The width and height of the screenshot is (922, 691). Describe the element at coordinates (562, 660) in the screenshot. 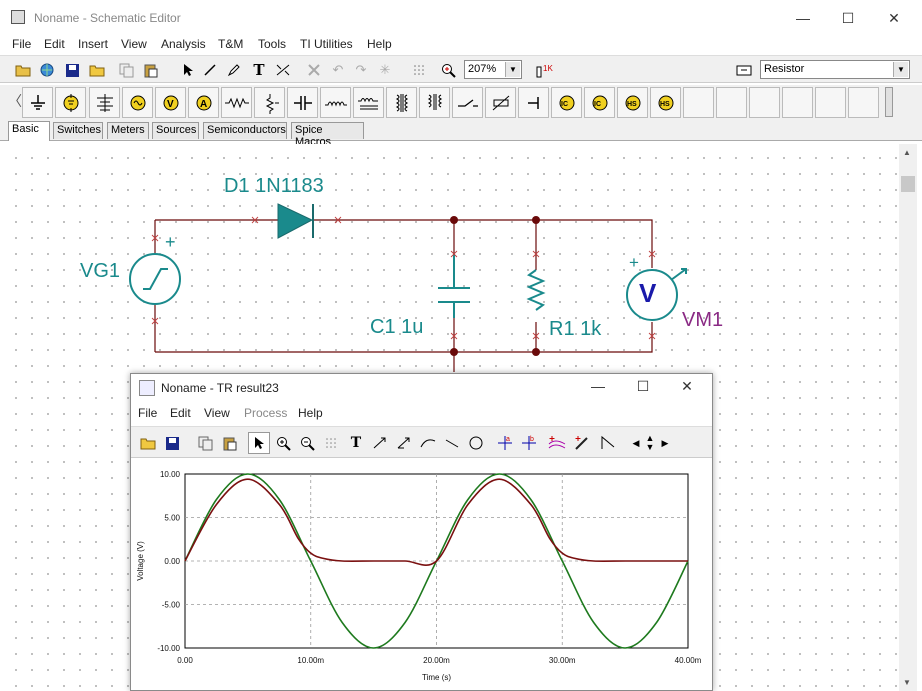

I see `x-tick-label: 30.00m` at that location.